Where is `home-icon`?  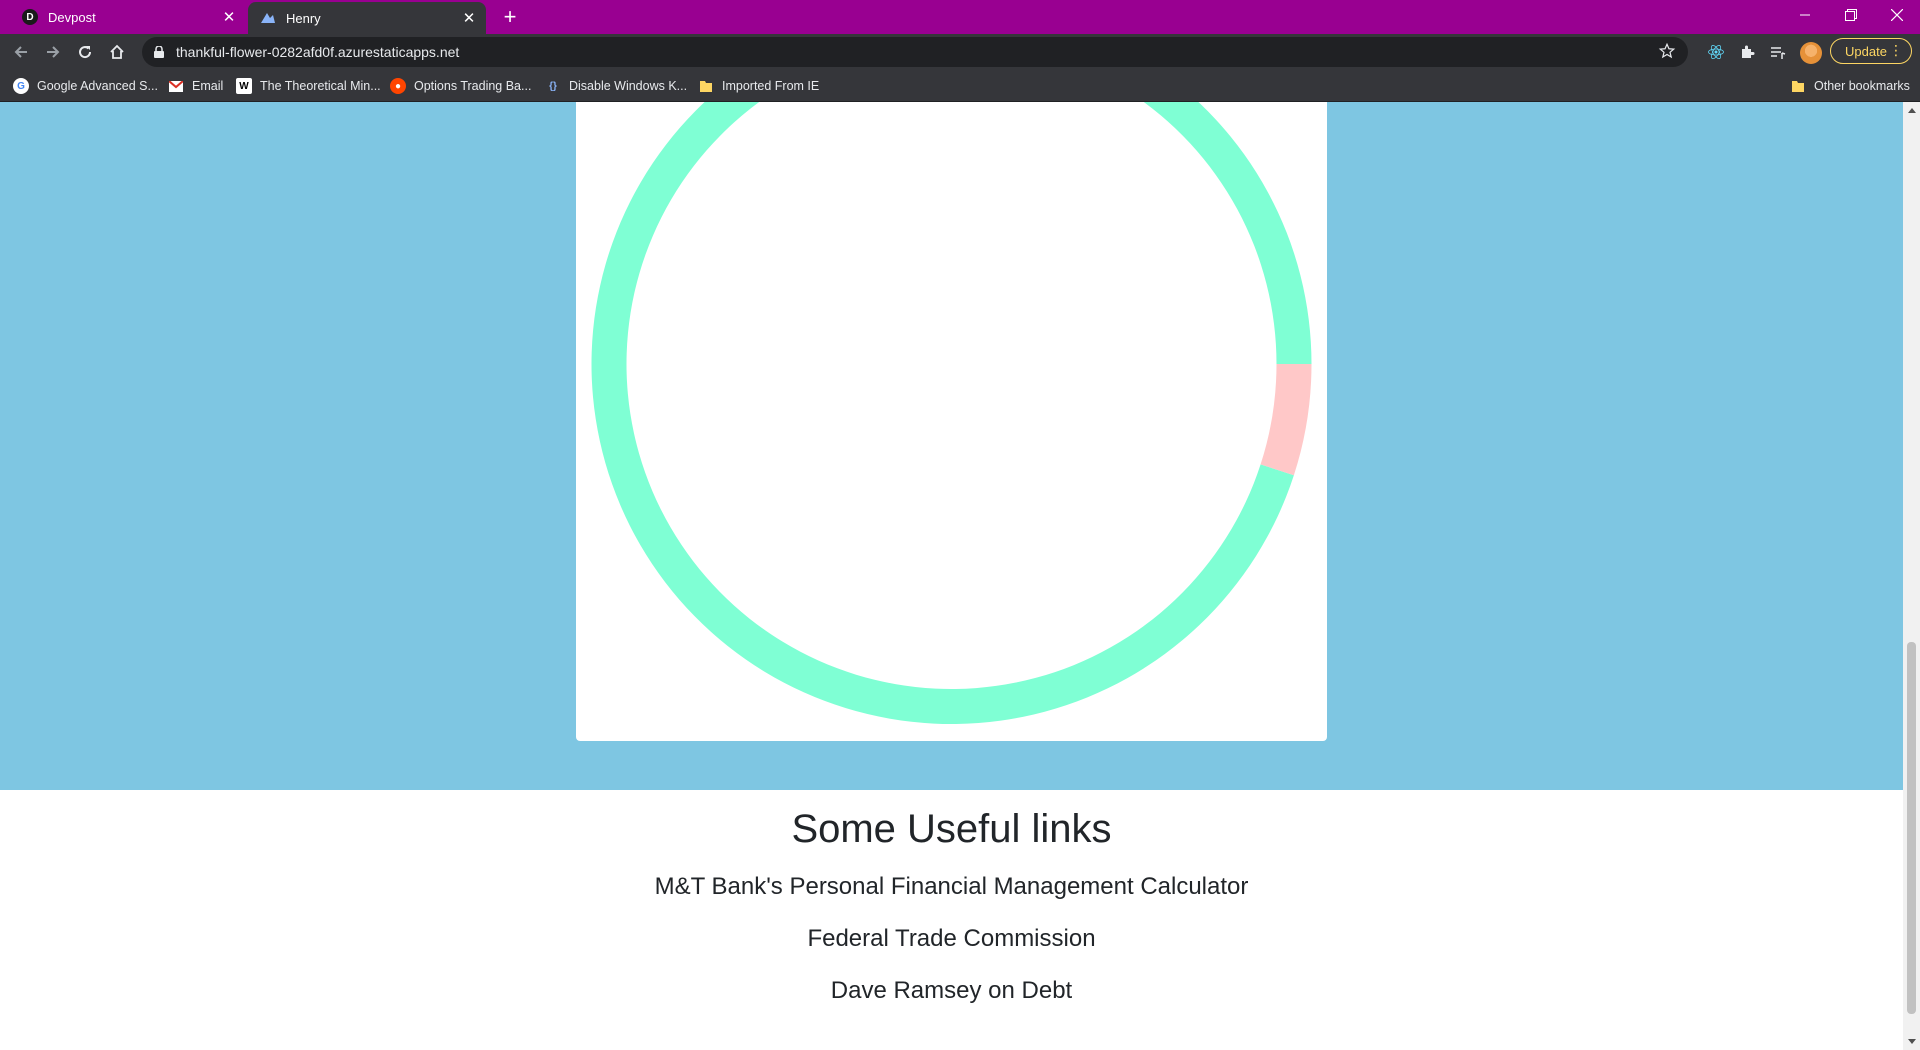 home-icon is located at coordinates (117, 52).